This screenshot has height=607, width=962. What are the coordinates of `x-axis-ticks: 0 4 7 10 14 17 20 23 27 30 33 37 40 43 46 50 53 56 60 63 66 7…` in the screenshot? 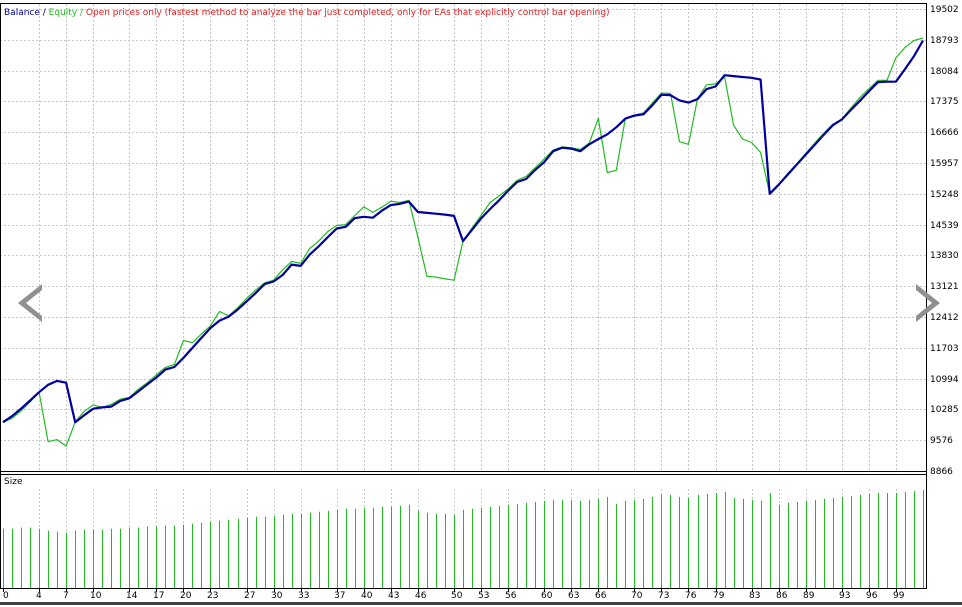 It's located at (454, 594).